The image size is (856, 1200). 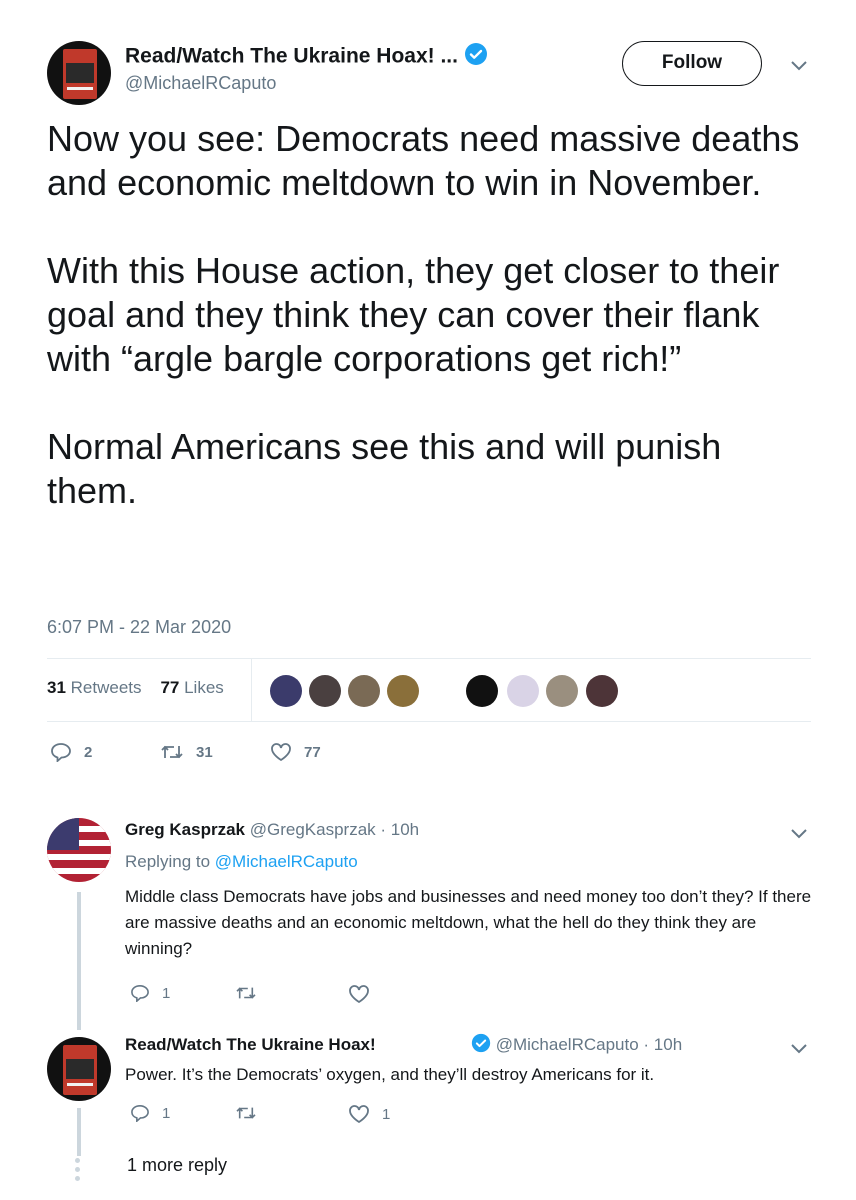 I want to click on replying-to: Replying to @MichaelRCaputo, so click(x=241, y=861).